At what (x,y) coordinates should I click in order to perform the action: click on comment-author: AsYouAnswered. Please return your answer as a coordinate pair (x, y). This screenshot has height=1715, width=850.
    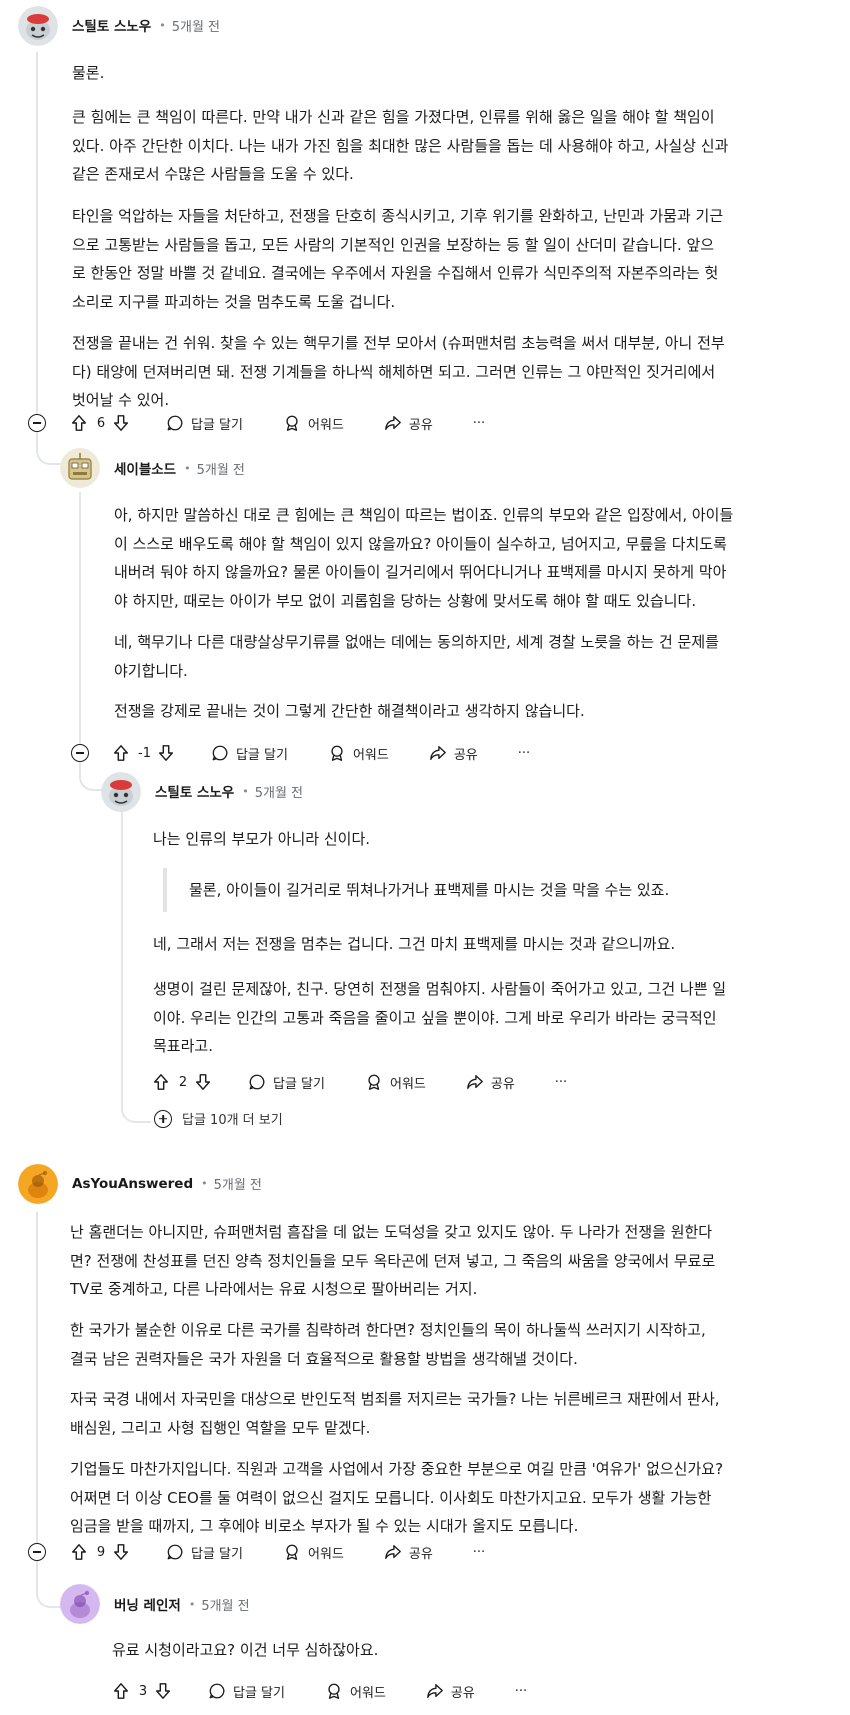
    Looking at the image, I should click on (132, 1184).